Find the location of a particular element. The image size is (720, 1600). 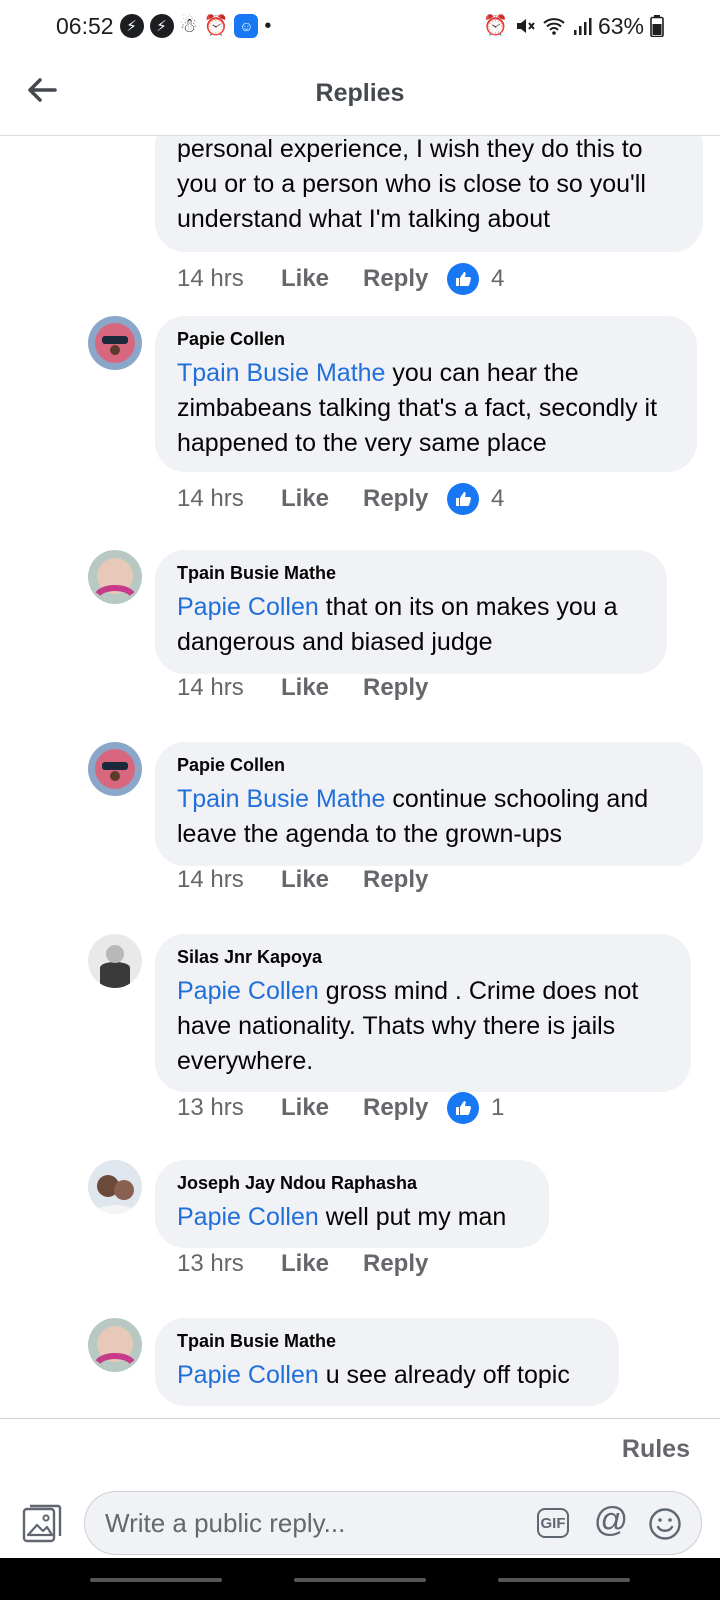

comment-text: Papie Collen well put my man is located at coordinates (352, 1217).